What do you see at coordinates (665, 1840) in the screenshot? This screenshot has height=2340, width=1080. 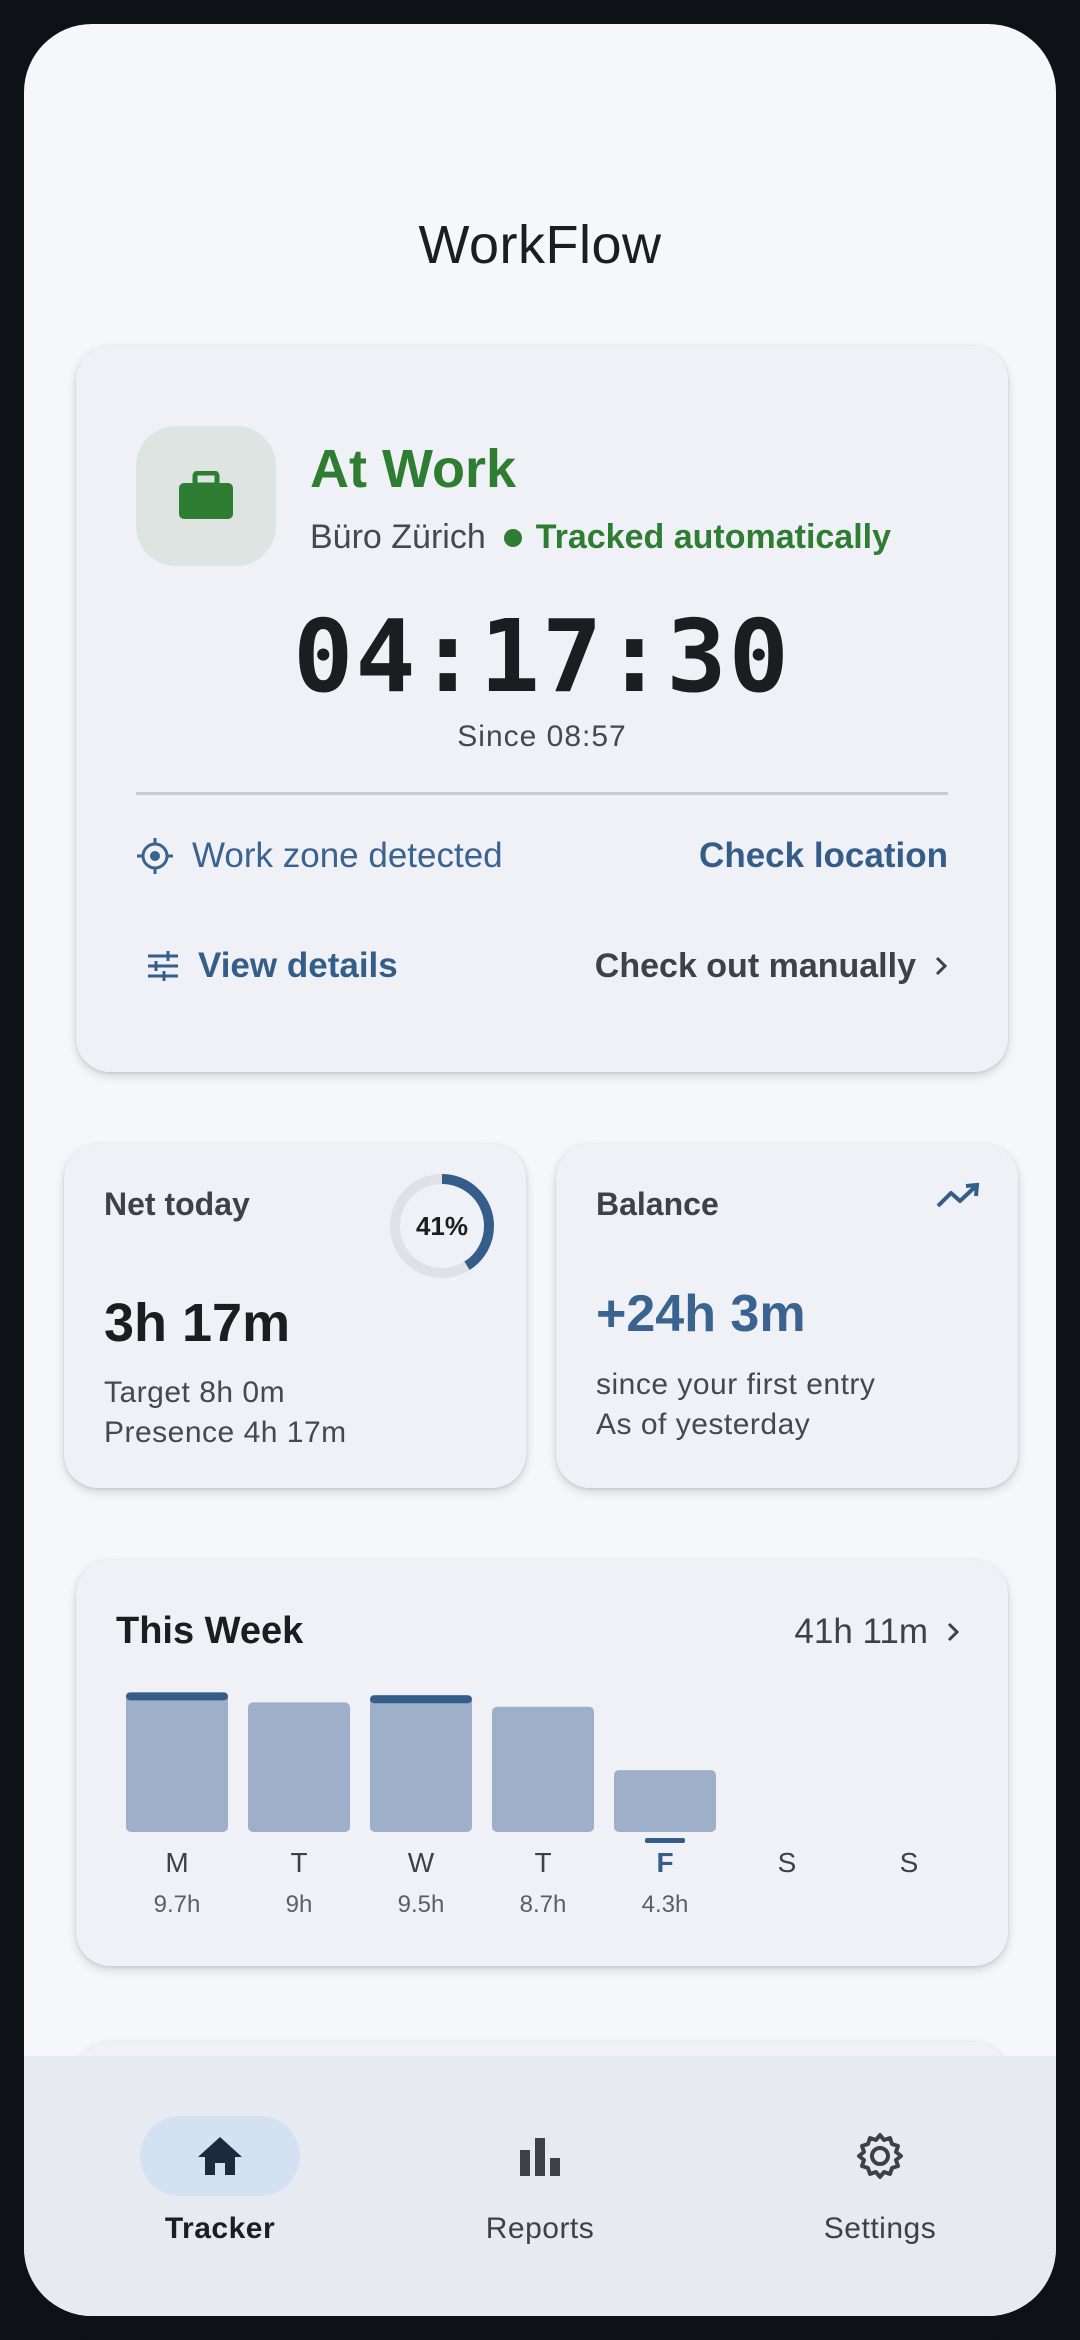 I see `current-day-marker` at bounding box center [665, 1840].